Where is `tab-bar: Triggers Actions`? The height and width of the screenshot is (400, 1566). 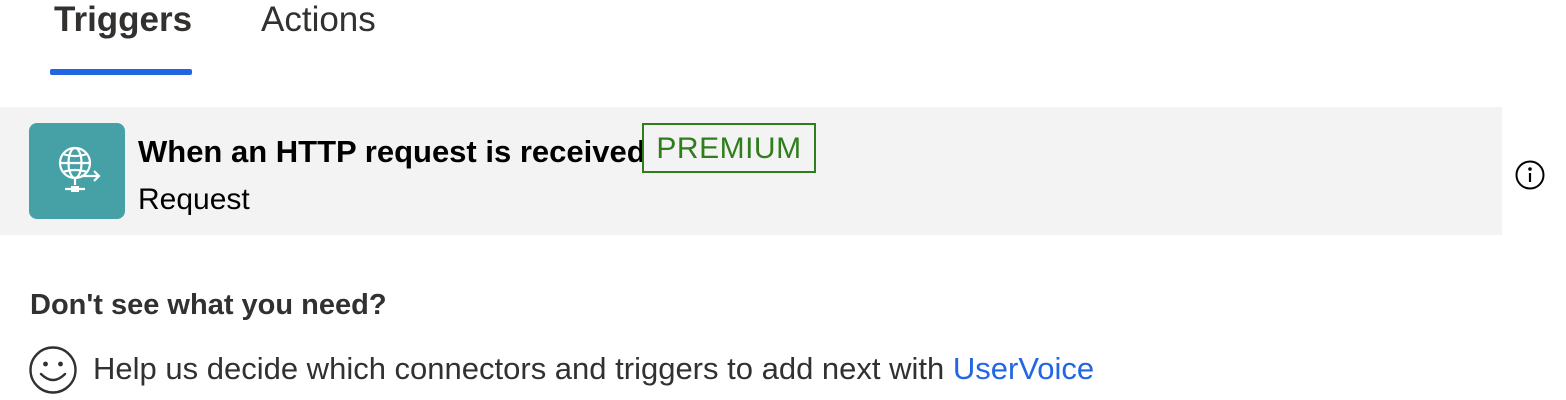 tab-bar: Triggers Actions is located at coordinates (300, 39).